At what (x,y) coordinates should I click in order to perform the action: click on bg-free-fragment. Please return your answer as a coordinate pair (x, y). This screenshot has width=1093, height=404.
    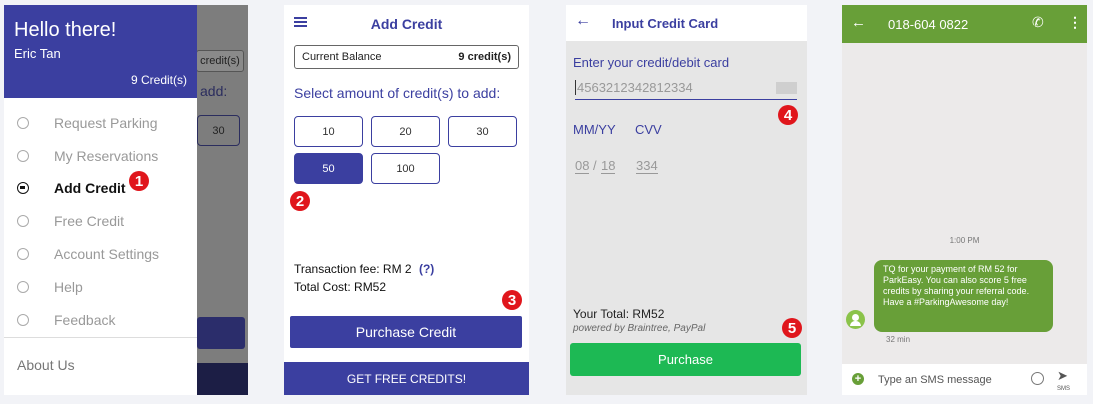
    Looking at the image, I should click on (222, 379).